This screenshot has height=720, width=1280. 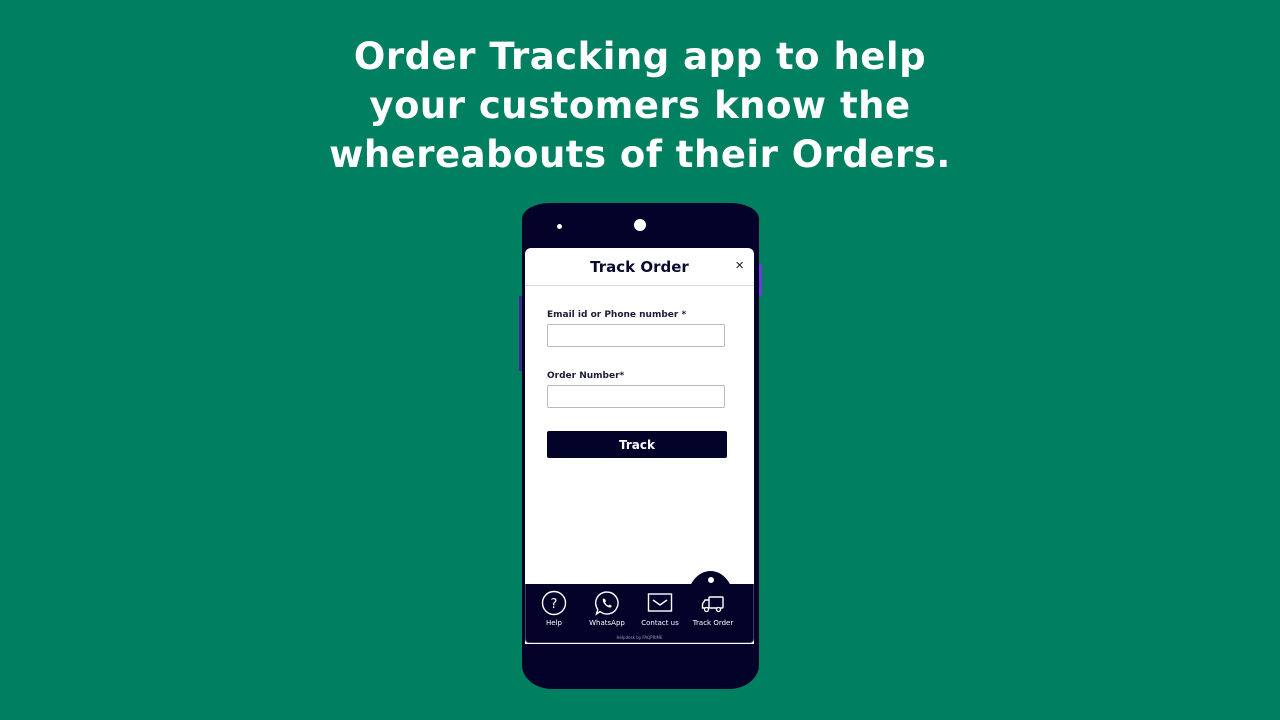 I want to click on headline-line-1: Order Tracking app to help, so click(x=640, y=56).